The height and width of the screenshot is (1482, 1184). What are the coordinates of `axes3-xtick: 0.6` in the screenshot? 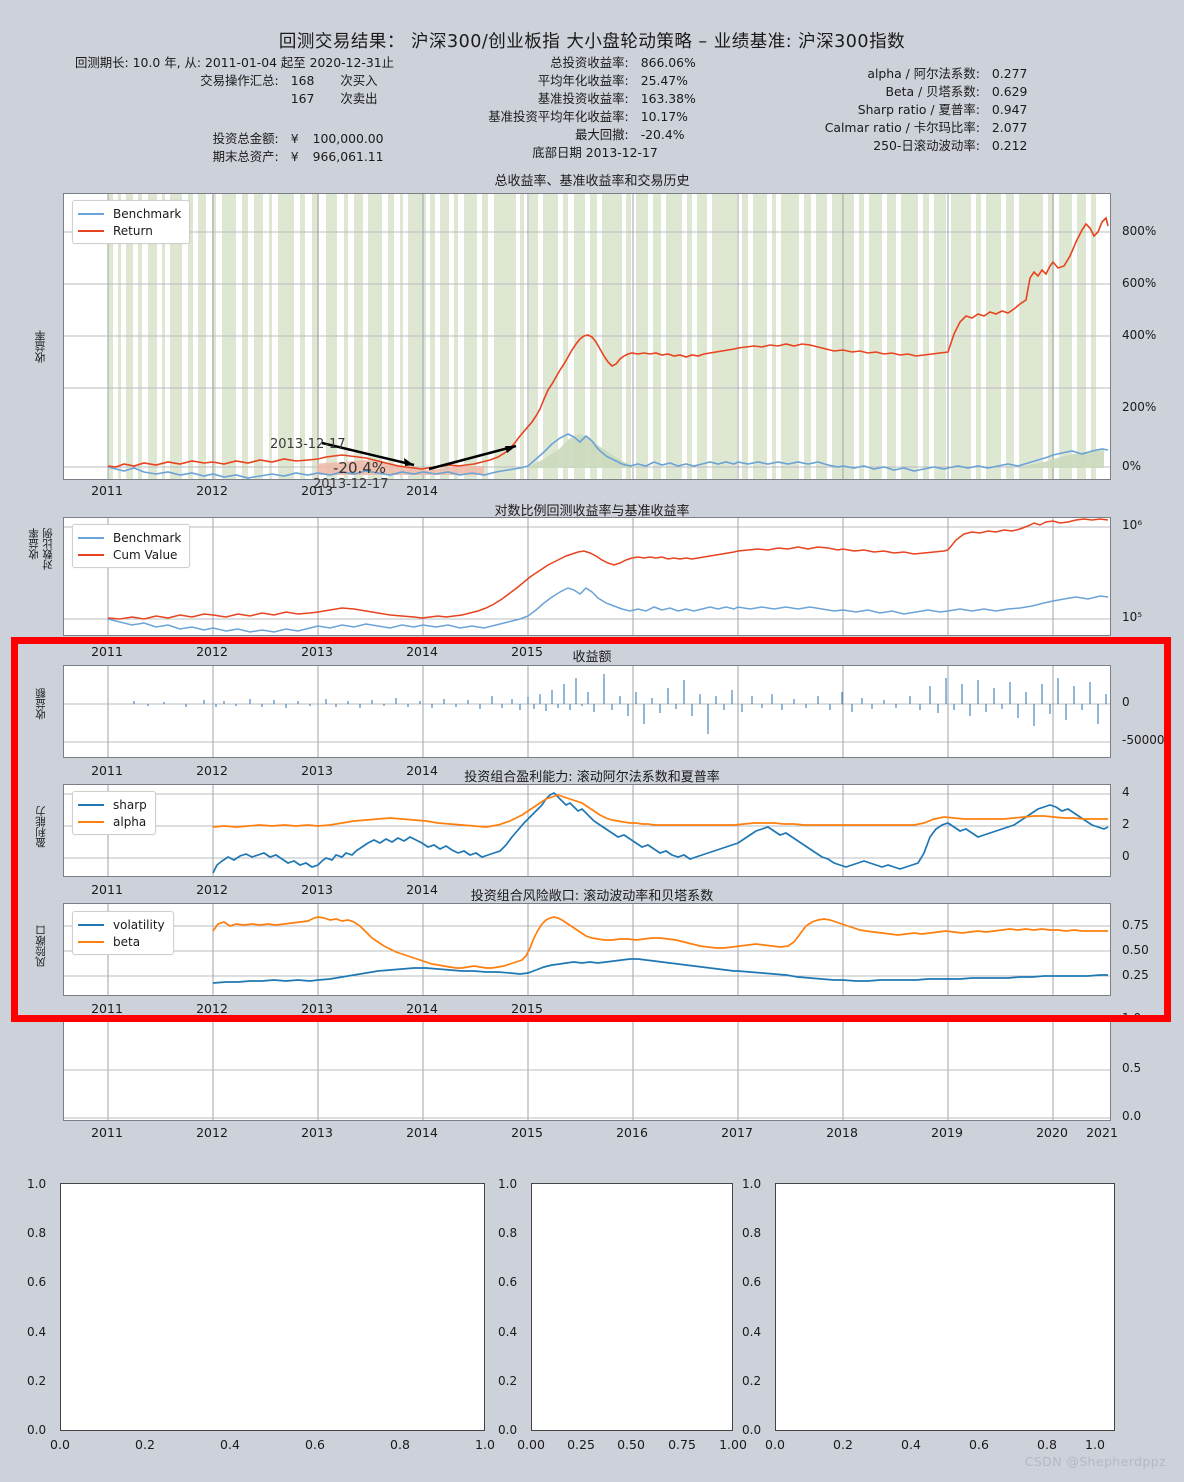 It's located at (979, 1444).